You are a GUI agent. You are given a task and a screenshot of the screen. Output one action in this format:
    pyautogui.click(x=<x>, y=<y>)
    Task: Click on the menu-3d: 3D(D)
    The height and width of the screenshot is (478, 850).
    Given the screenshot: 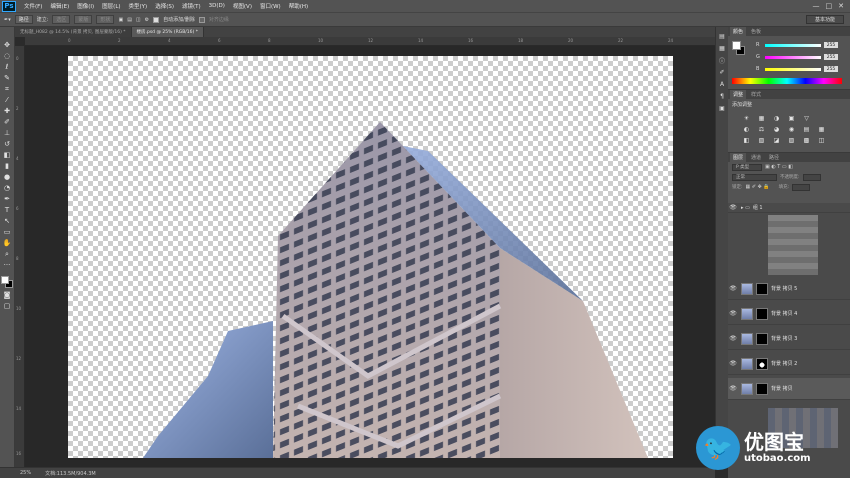 What is the action you would take?
    pyautogui.click(x=217, y=6)
    